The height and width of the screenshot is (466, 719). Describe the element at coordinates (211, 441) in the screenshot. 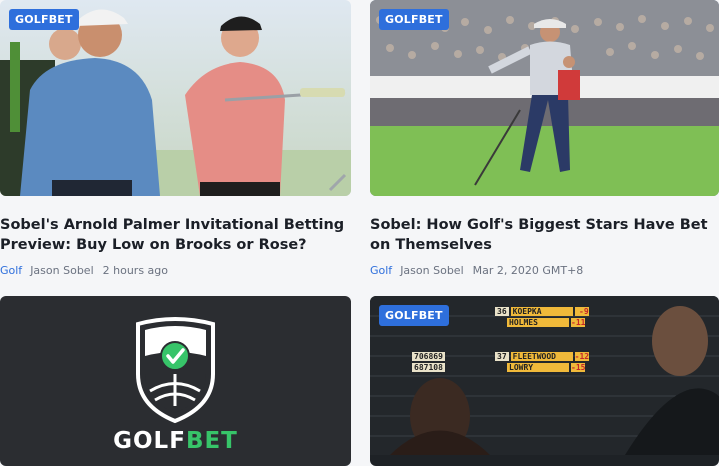

I see `logo-bet-text: BET` at that location.